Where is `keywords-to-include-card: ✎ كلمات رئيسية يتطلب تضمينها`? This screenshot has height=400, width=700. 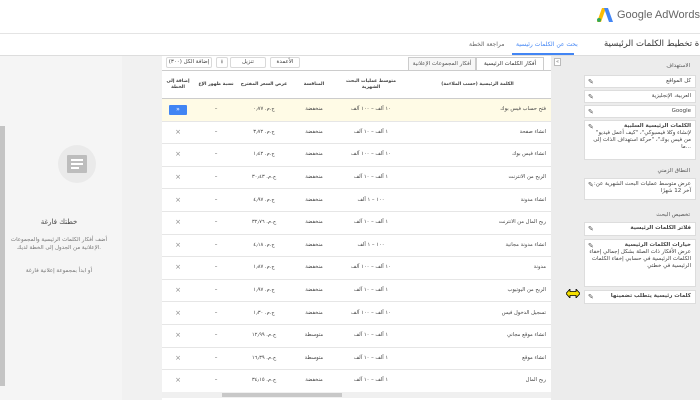 keywords-to-include-card: ✎ كلمات رئيسية يتطلب تضمينها is located at coordinates (640, 297).